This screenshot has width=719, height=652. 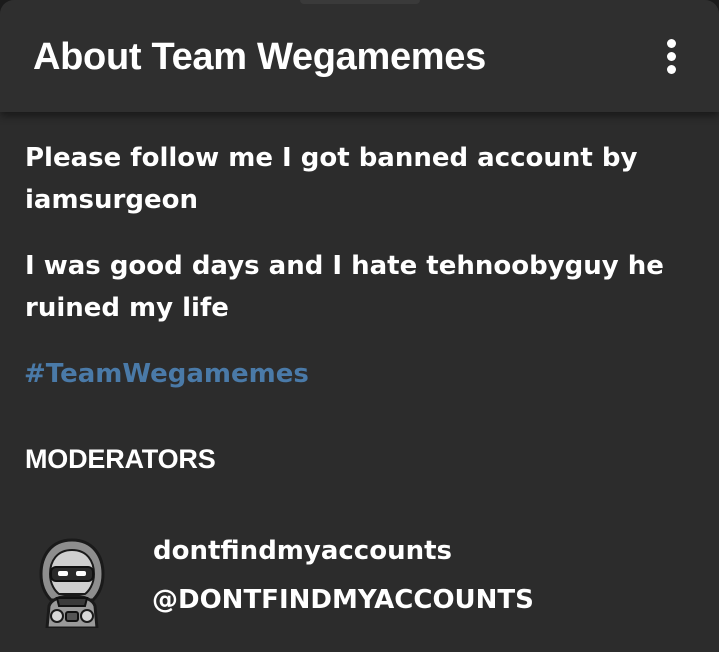 I want to click on page-title: About Team Wegamemes, so click(x=259, y=57).